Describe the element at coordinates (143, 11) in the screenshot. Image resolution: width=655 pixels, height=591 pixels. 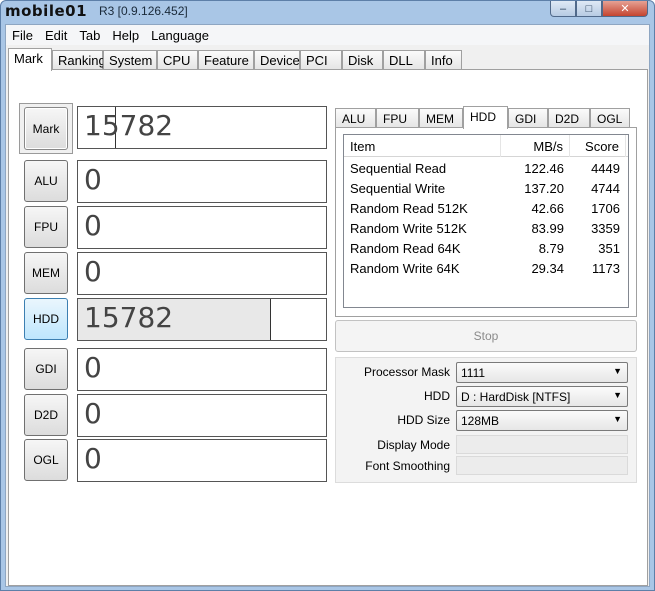
I see `window-title: R3 [0.9.126.452]` at that location.